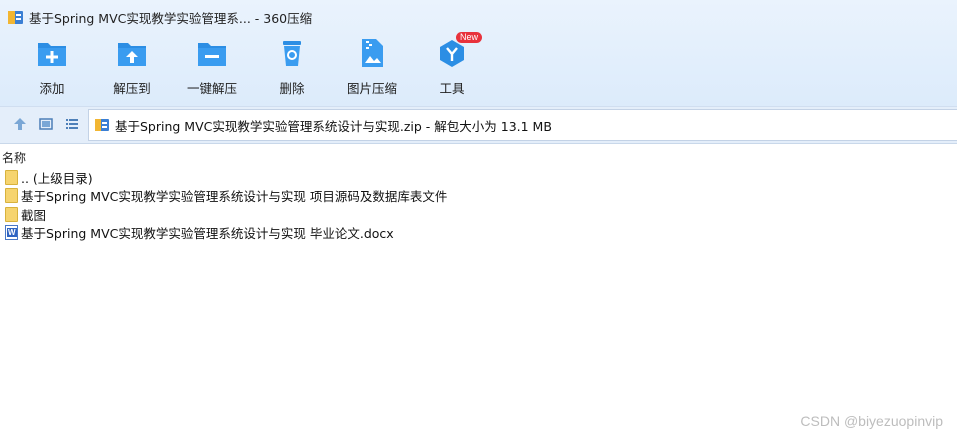 This screenshot has height=435, width=957. What do you see at coordinates (171, 18) in the screenshot?
I see `window-title: 基于Spring MVC实现教学实验管理系... - 360压缩` at bounding box center [171, 18].